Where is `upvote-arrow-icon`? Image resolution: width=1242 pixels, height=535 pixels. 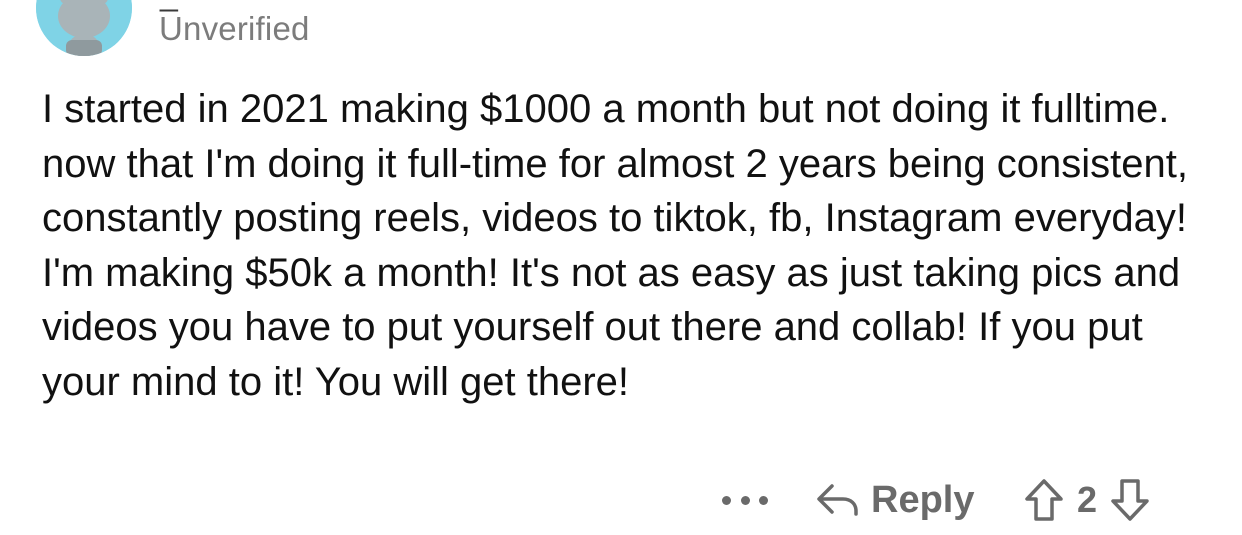 upvote-arrow-icon is located at coordinates (1044, 500).